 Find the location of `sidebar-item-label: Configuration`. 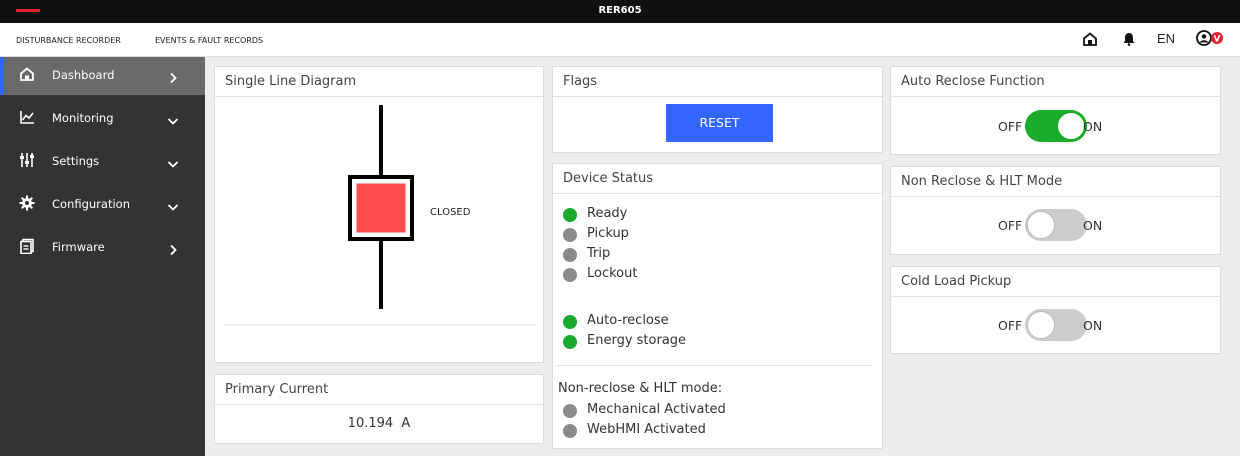

sidebar-item-label: Configuration is located at coordinates (91, 204).